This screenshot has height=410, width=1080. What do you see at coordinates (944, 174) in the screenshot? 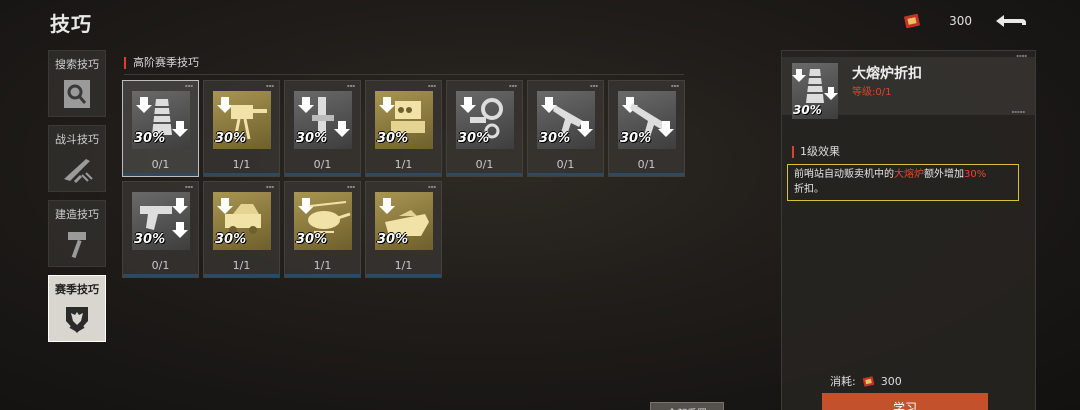
I see `effect-text: 额外增加` at bounding box center [944, 174].